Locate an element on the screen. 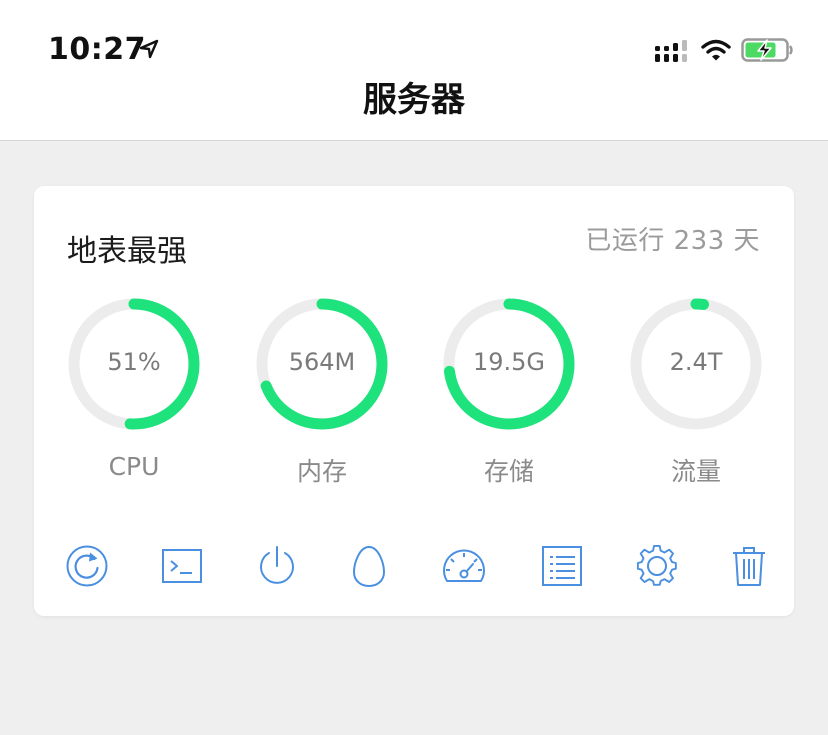 Image resolution: width=828 pixels, height=735 pixels. power-icon is located at coordinates (277, 565).